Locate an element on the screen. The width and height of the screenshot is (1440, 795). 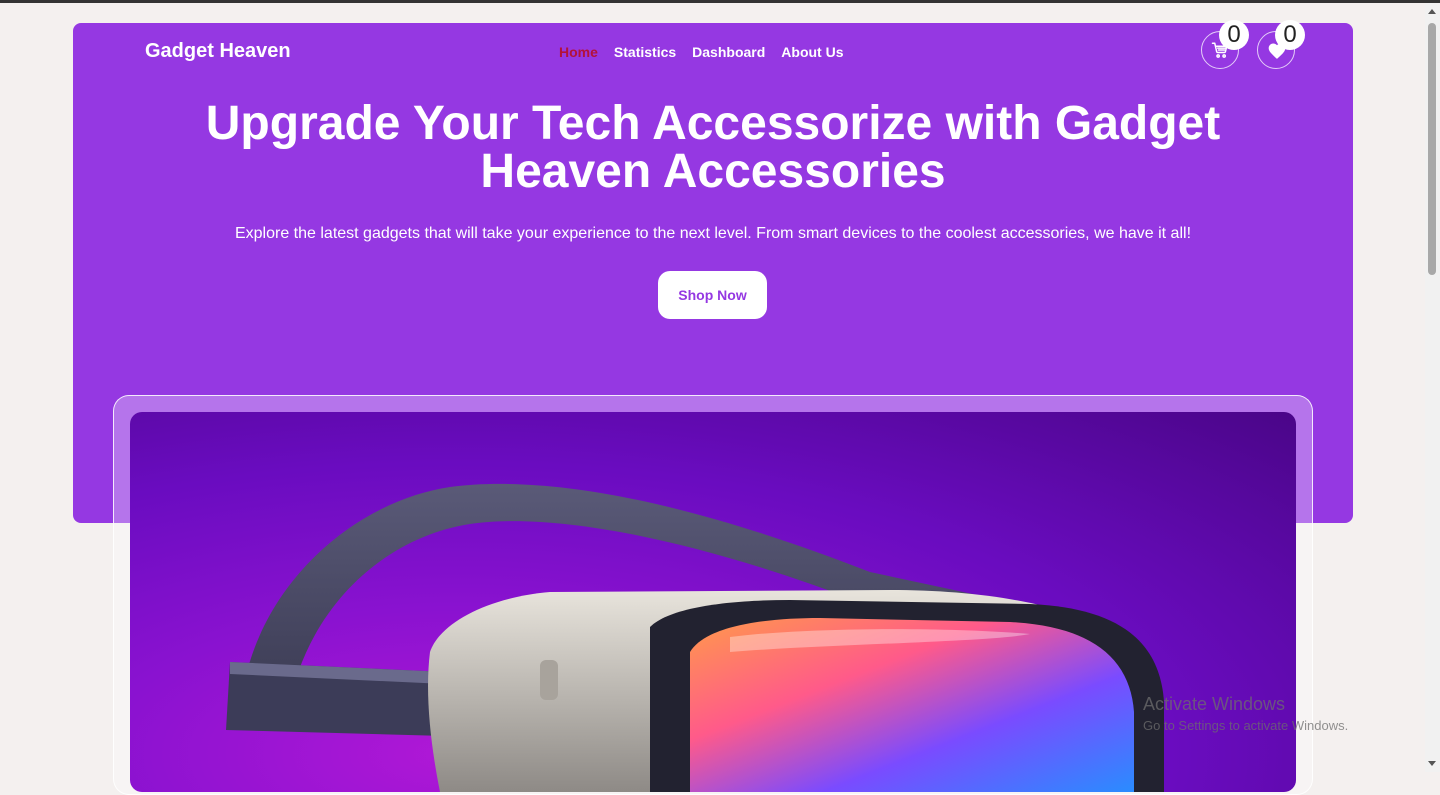
wishlist-button: 0 is located at coordinates (1281, 44).